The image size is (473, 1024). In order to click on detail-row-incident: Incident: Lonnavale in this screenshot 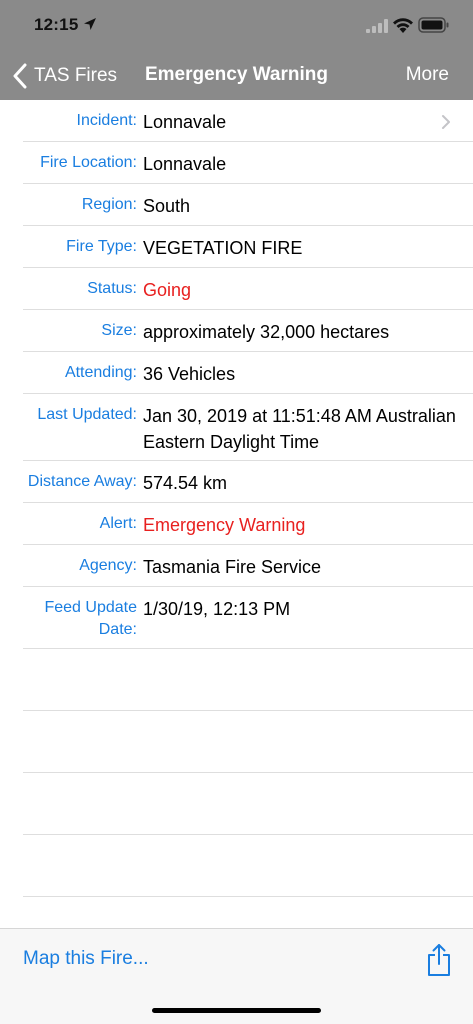, I will do `click(248, 121)`.